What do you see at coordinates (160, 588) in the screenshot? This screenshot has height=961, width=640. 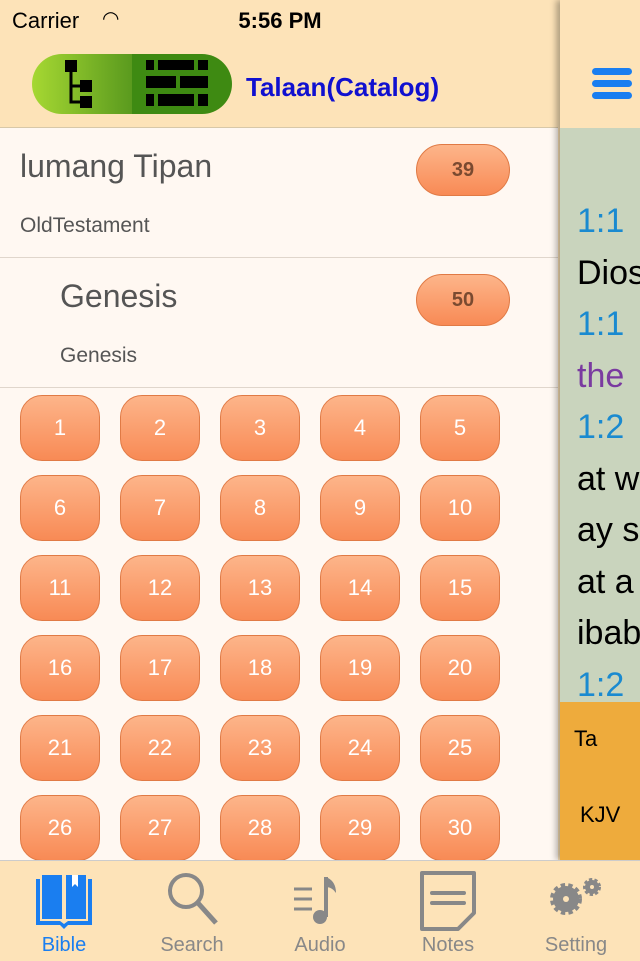 I see `chapter-button: 12` at bounding box center [160, 588].